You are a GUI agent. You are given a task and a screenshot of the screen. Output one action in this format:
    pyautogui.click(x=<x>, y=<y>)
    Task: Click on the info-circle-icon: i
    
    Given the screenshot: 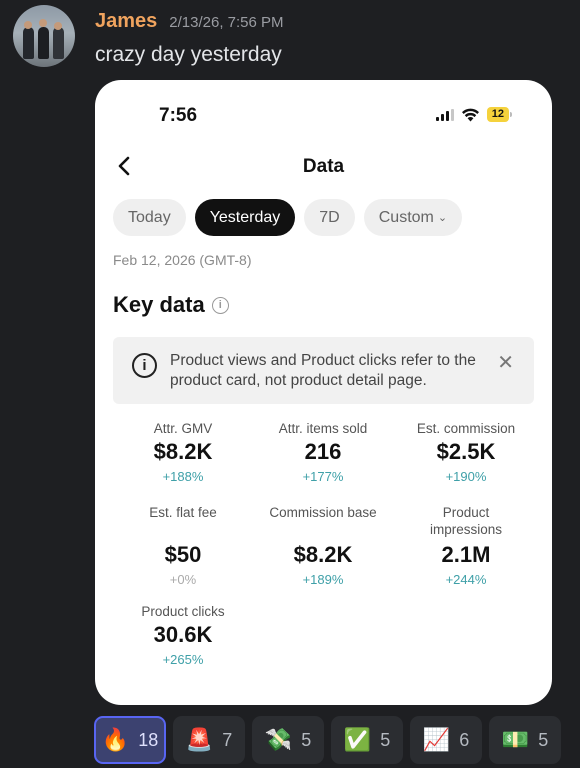 What is the action you would take?
    pyautogui.click(x=144, y=365)
    